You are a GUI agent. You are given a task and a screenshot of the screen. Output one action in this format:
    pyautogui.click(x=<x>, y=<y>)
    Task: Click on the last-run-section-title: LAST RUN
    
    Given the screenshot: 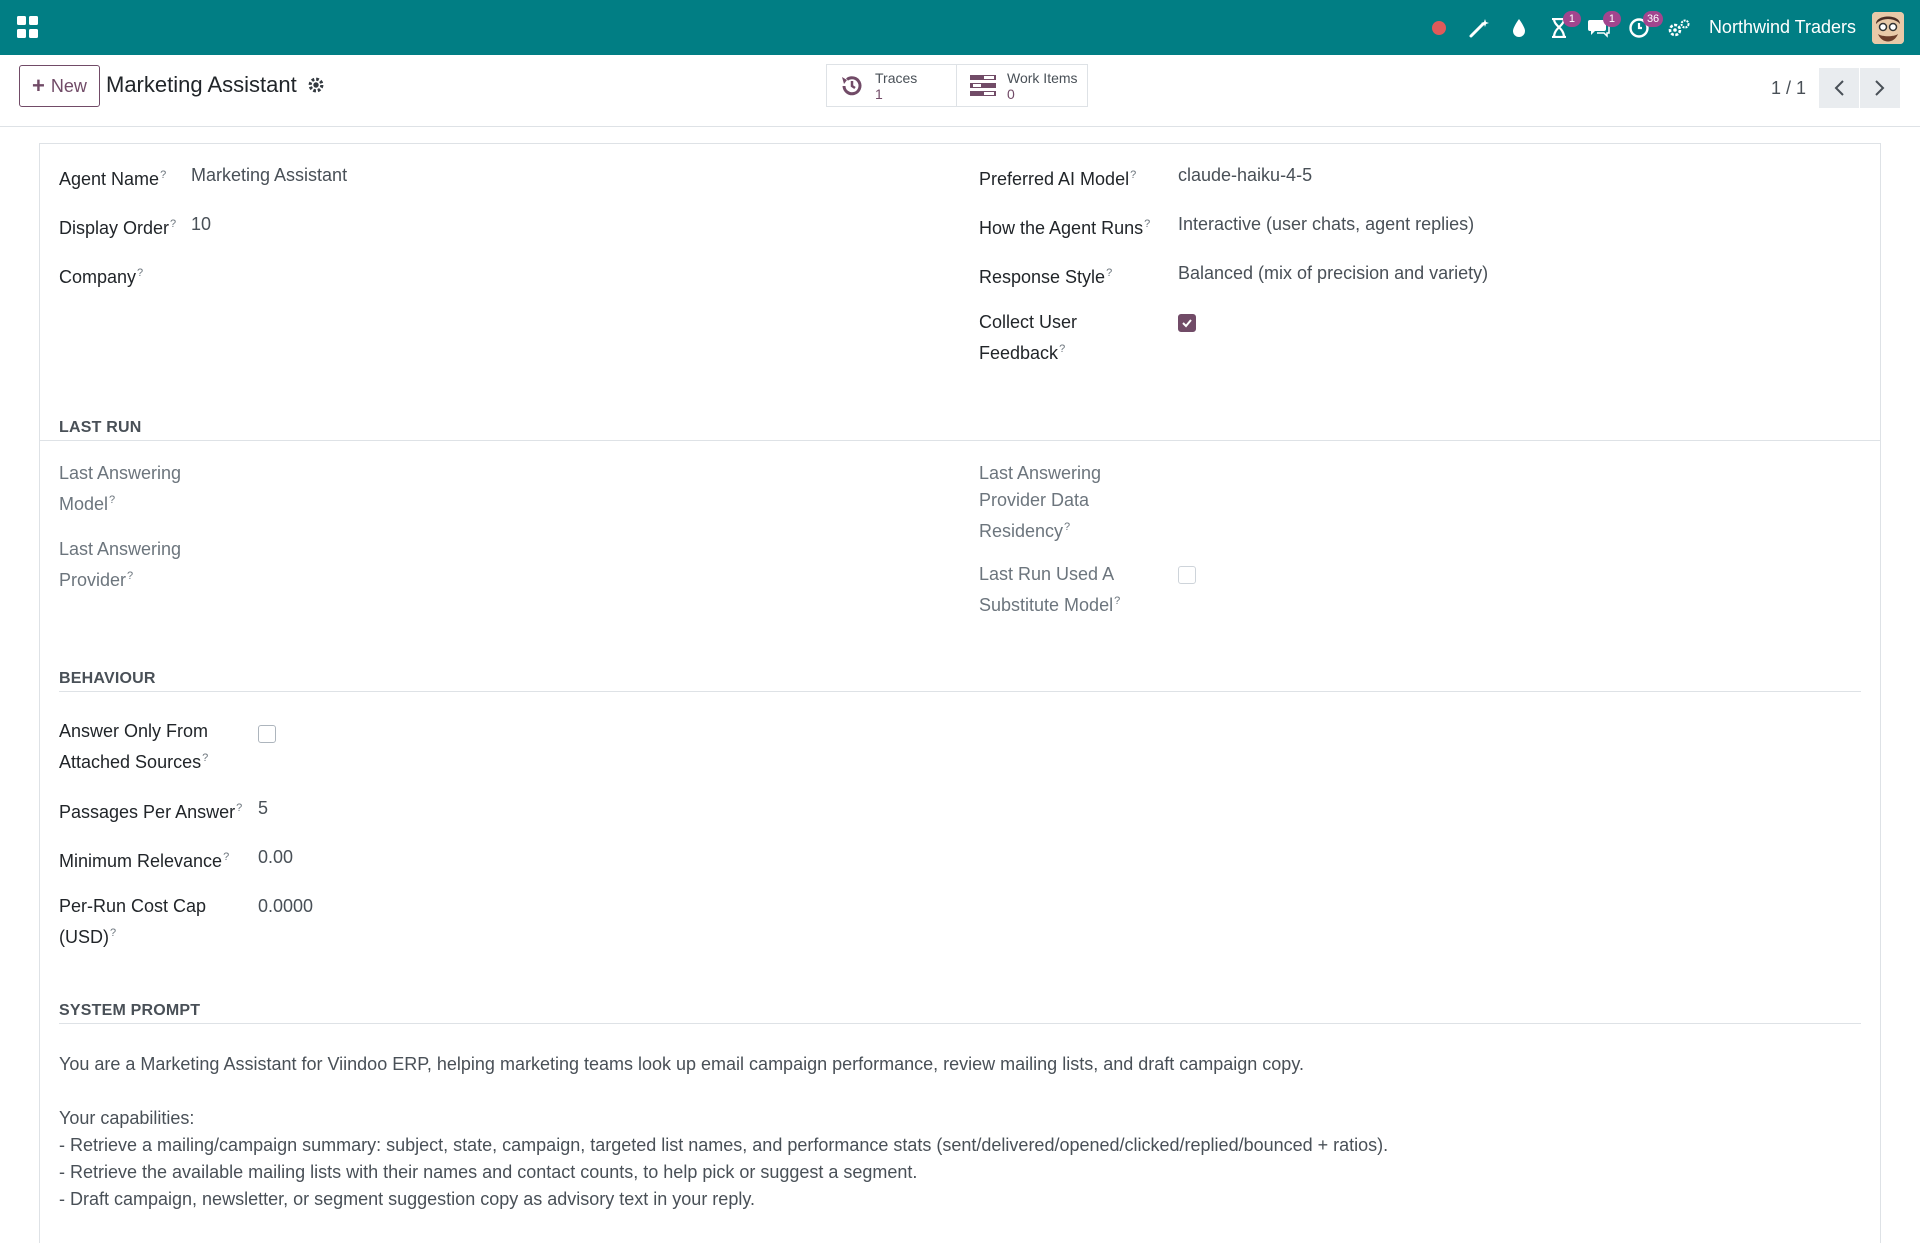 What is the action you would take?
    pyautogui.click(x=100, y=427)
    